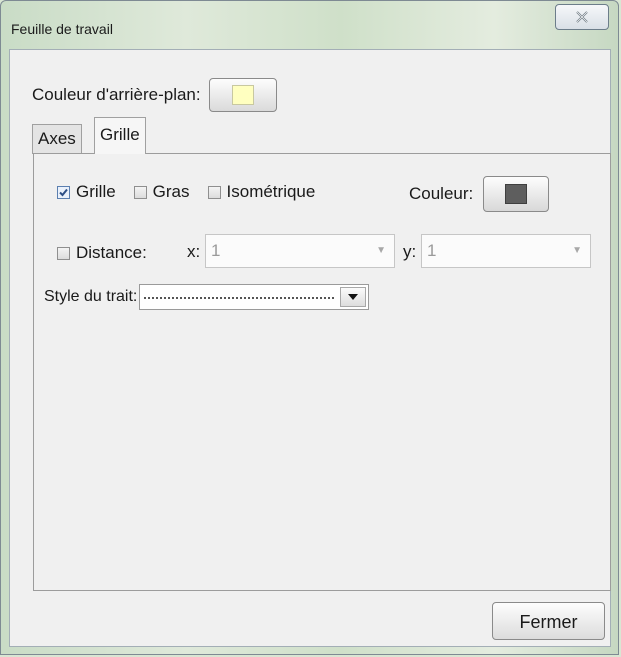  I want to click on line-style-dropdown-button, so click(353, 297).